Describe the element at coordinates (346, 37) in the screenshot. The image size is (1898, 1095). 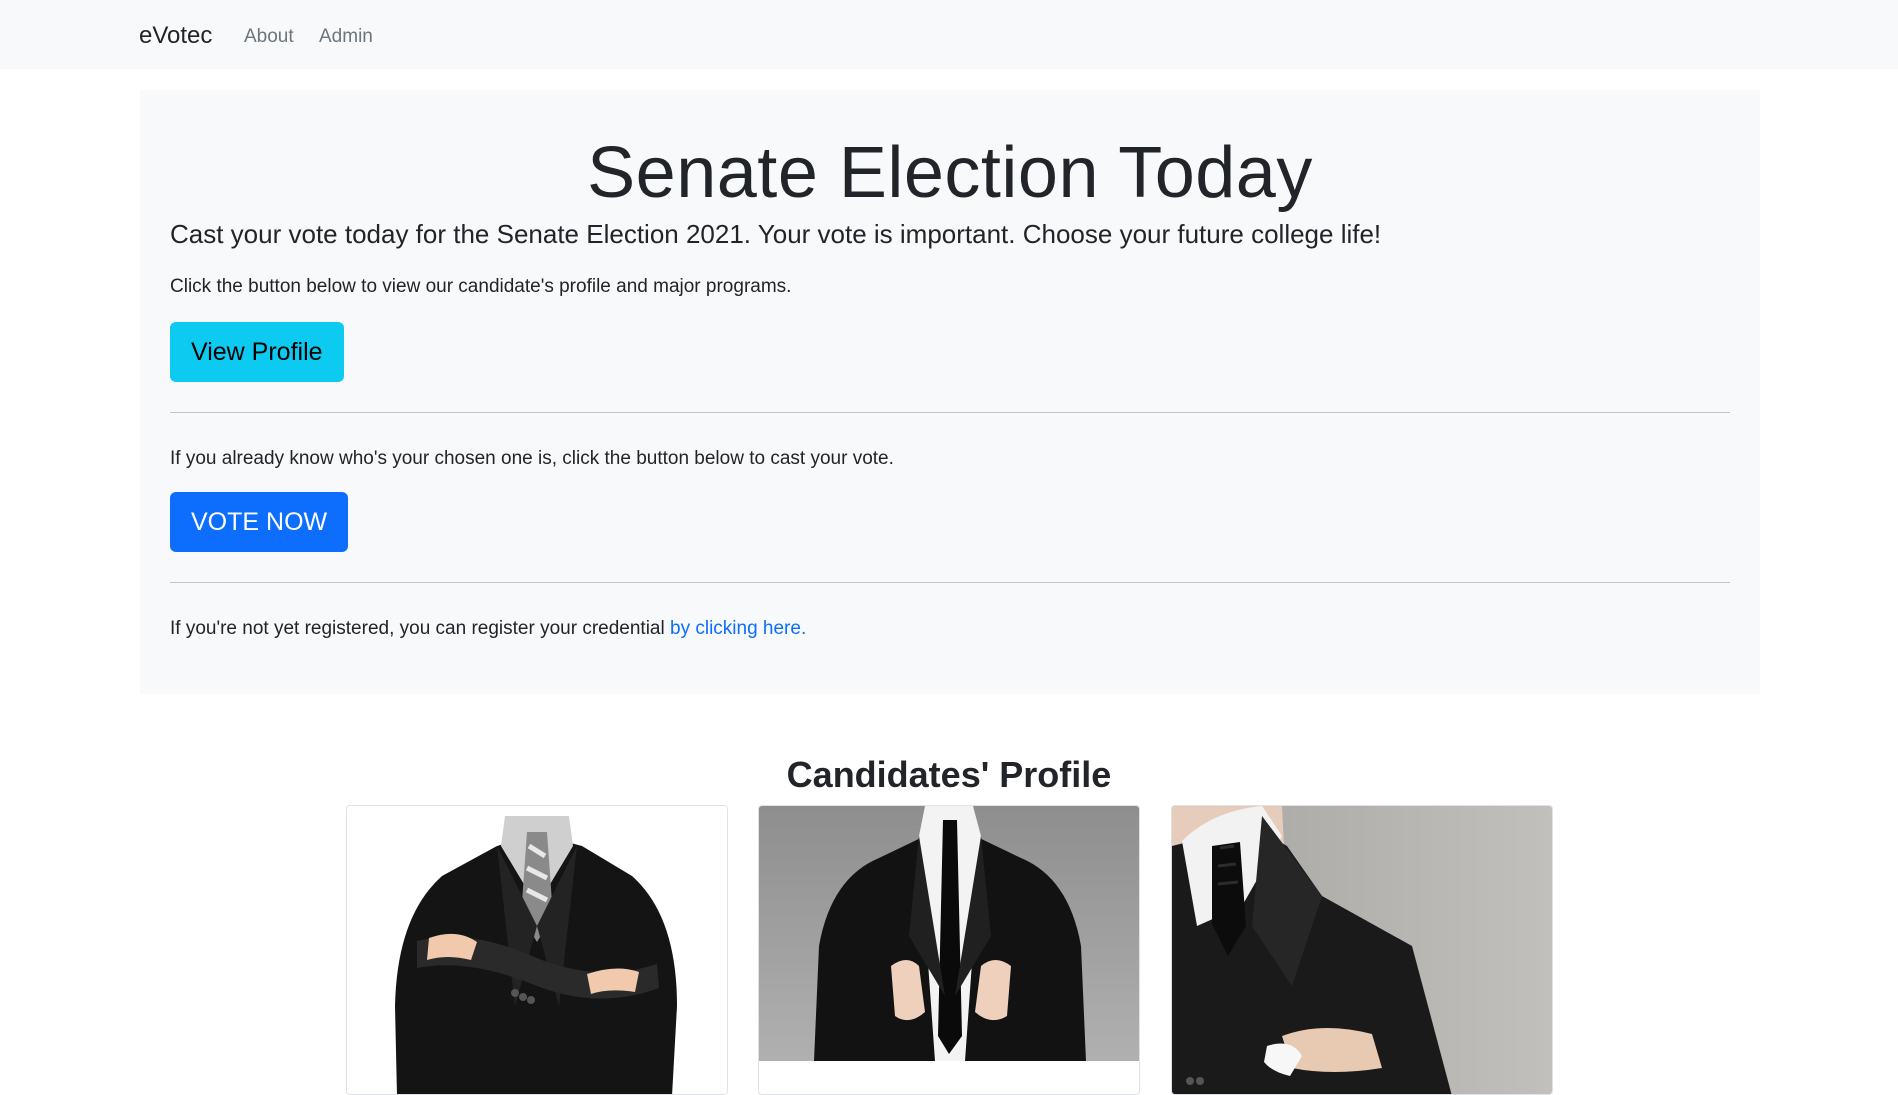
I see `nav-link-admin: Admin` at that location.